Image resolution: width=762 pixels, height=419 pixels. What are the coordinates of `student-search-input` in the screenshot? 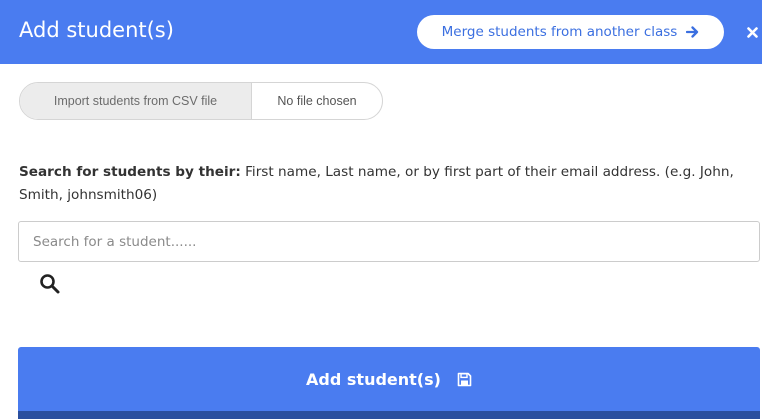 It's located at (389, 241).